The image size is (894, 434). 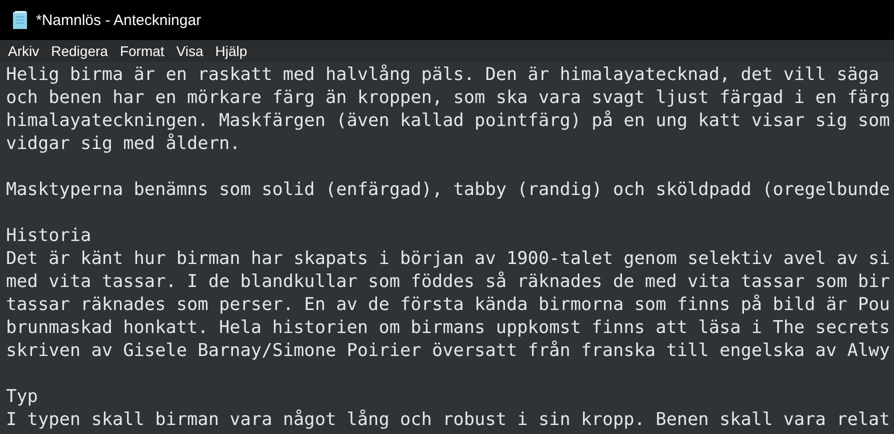 I want to click on menu-item: Arkiv, so click(x=24, y=51).